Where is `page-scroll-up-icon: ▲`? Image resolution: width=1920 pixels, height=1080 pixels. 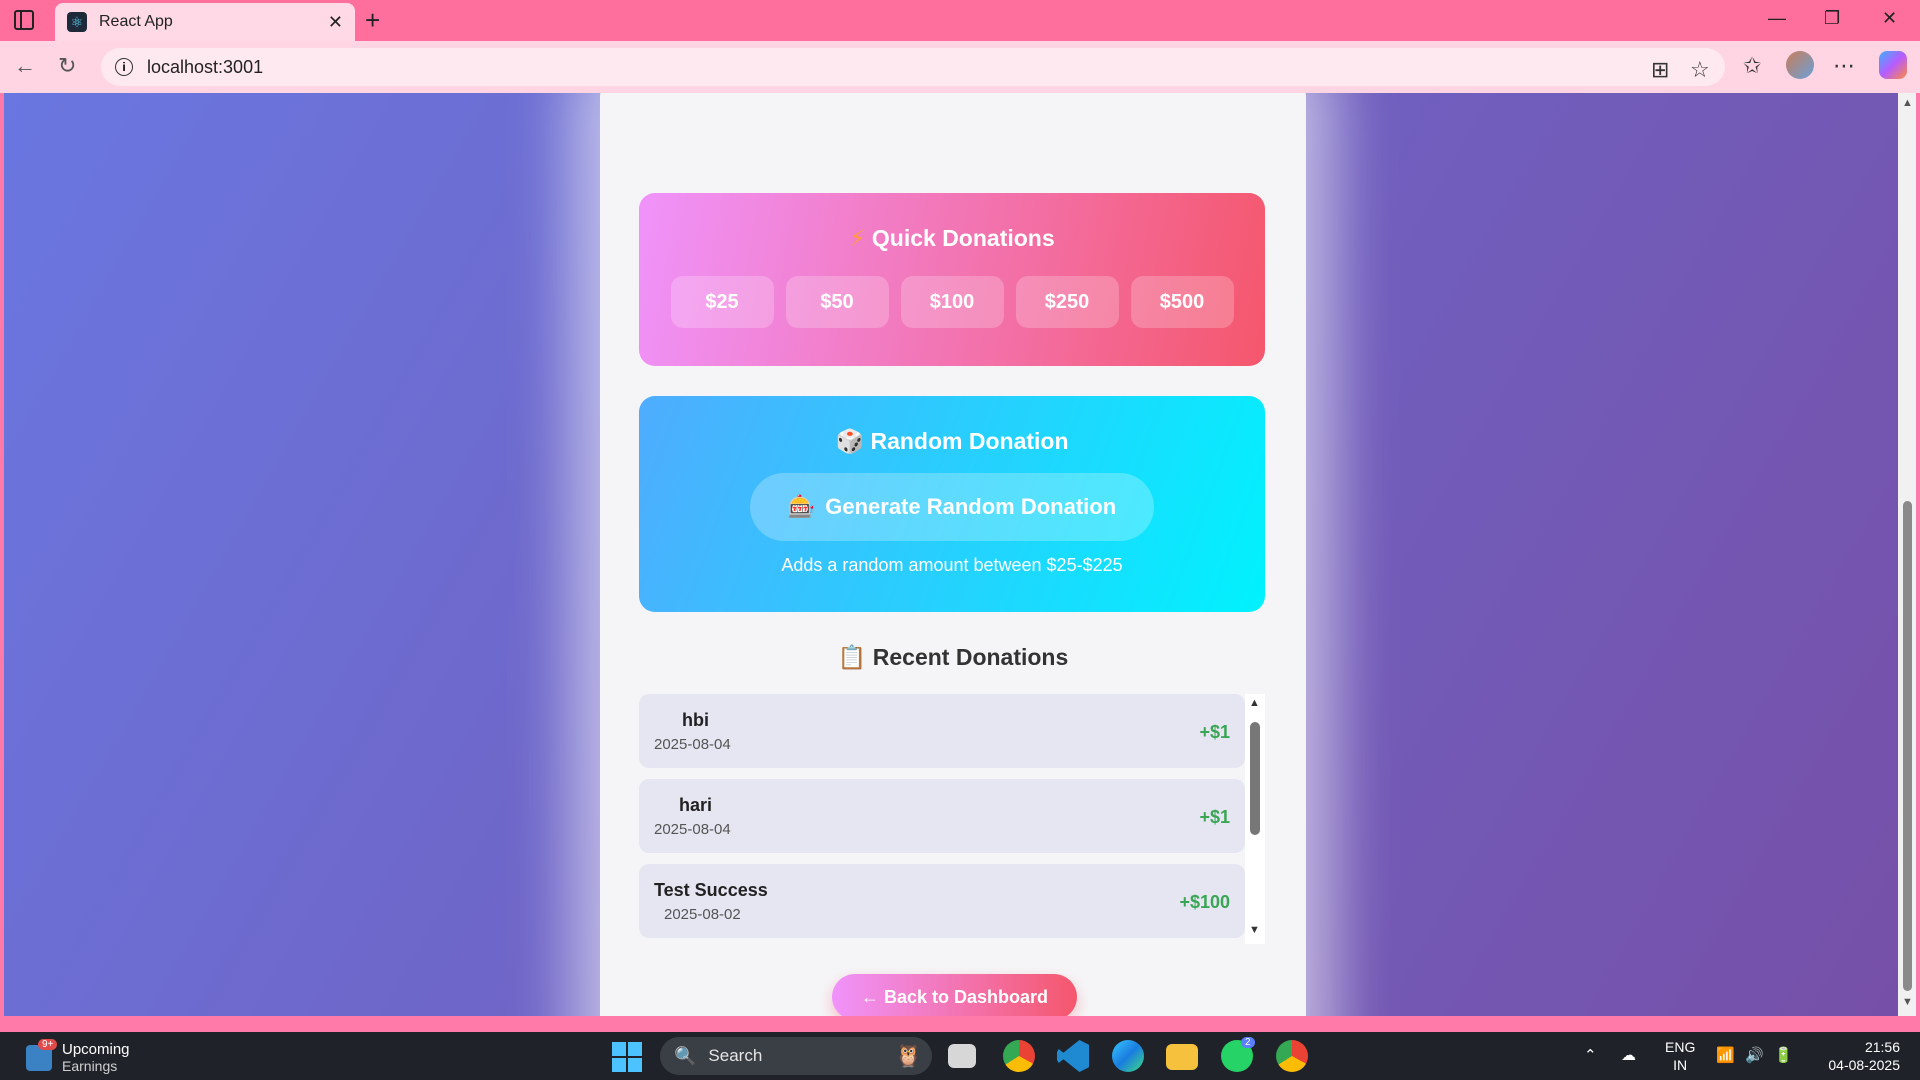
page-scroll-up-icon: ▲ is located at coordinates (1907, 103).